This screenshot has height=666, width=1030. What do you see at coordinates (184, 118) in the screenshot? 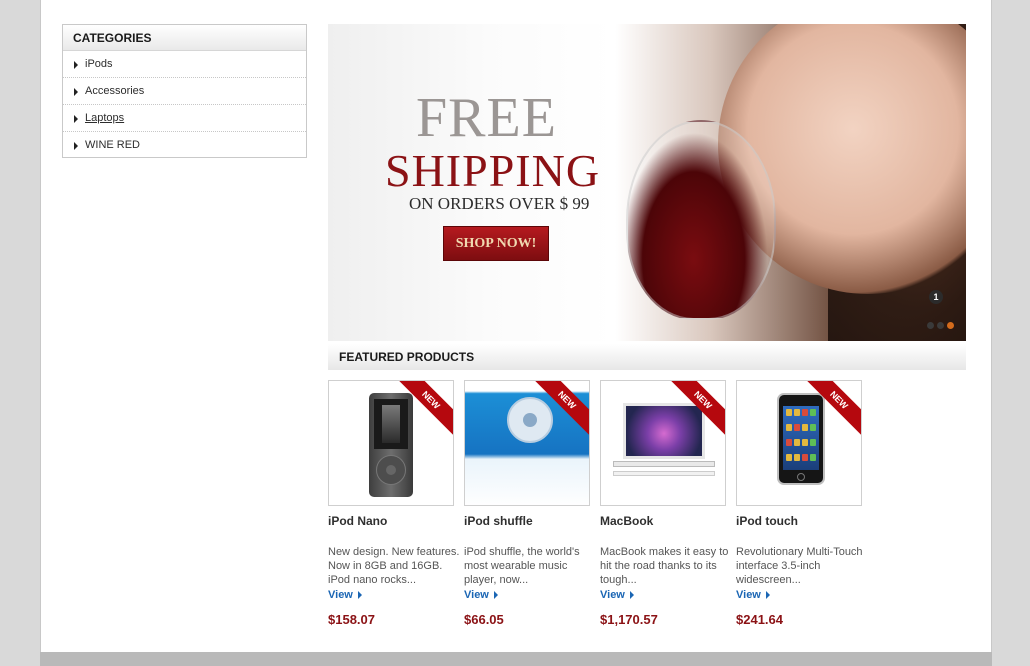
I see `category-item-laptops: Laptops` at bounding box center [184, 118].